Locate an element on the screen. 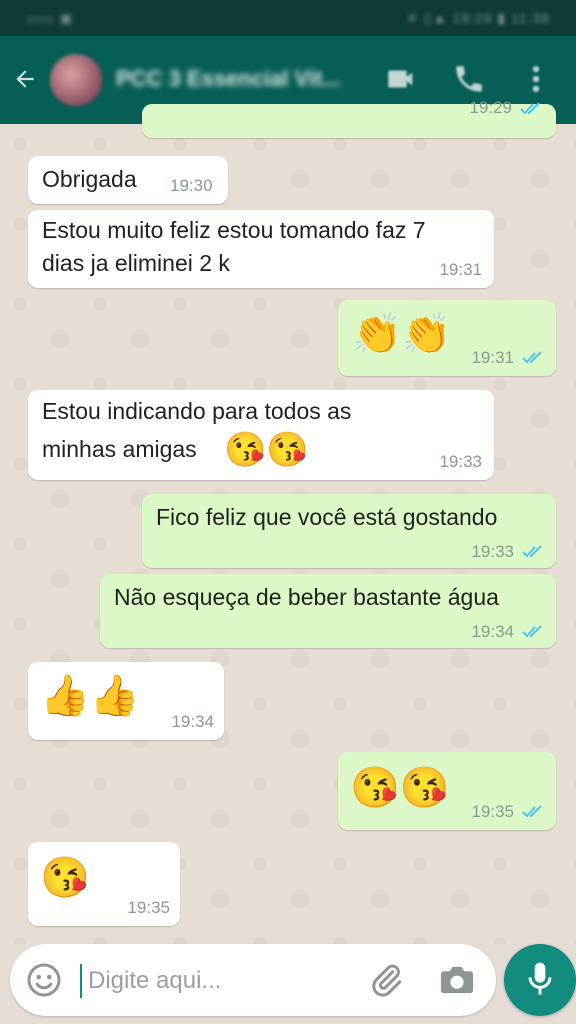  message-bubble-outgoing: 😘😘 19:35 is located at coordinates (447, 791).